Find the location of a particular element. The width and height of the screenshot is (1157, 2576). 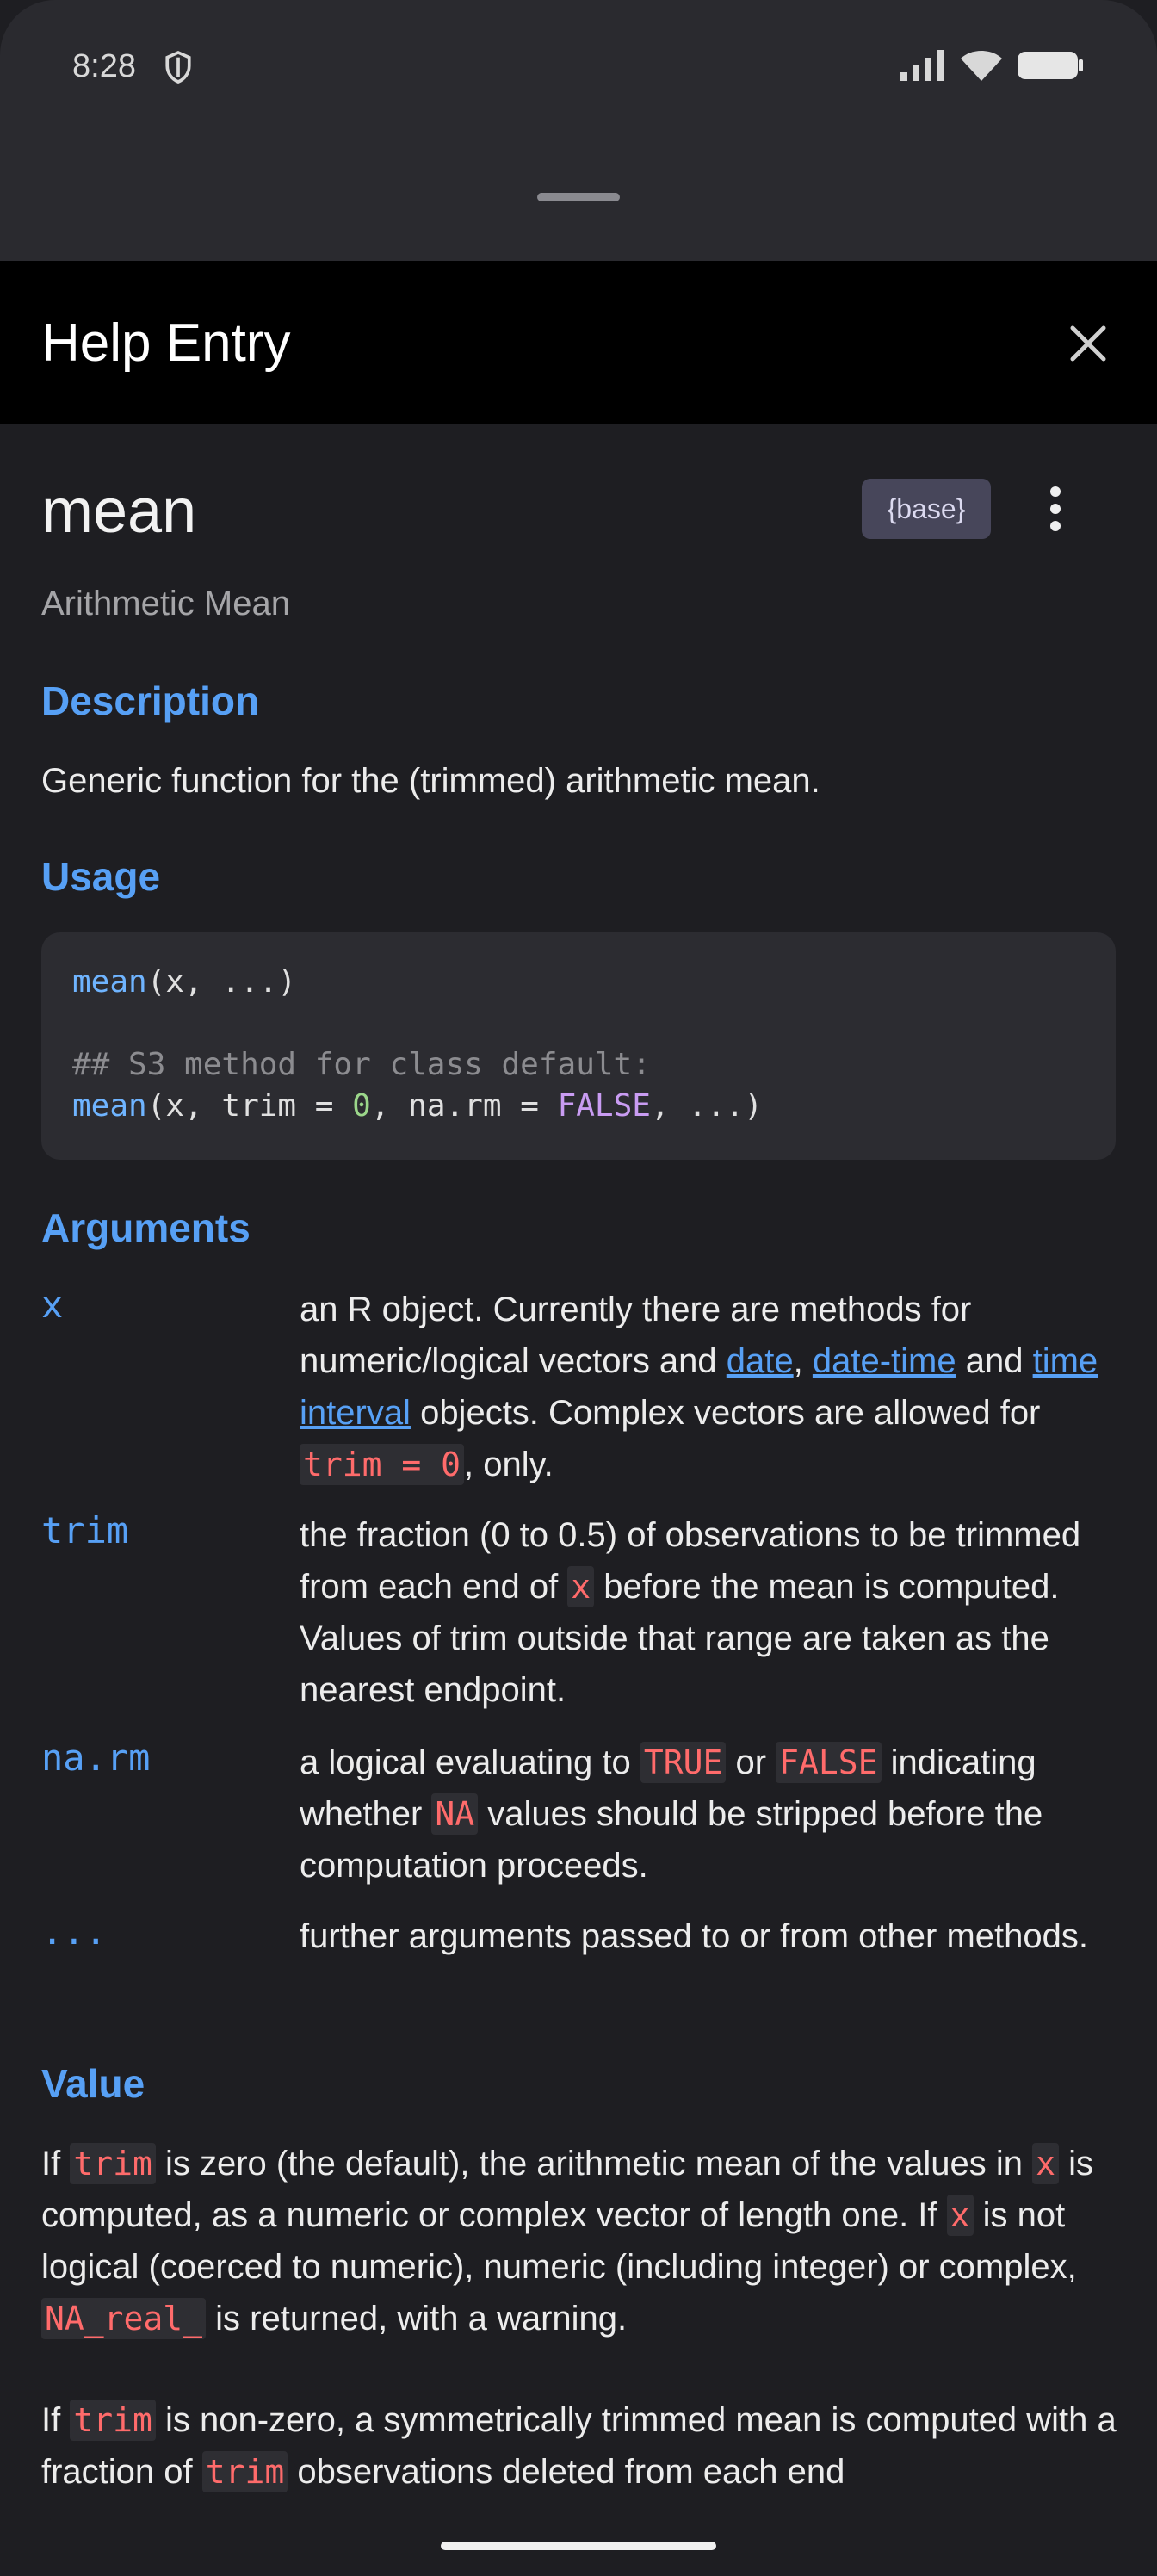

code-line-4: mean(x, trim = 0, na.rm = FALSE, ...) is located at coordinates (417, 1106).